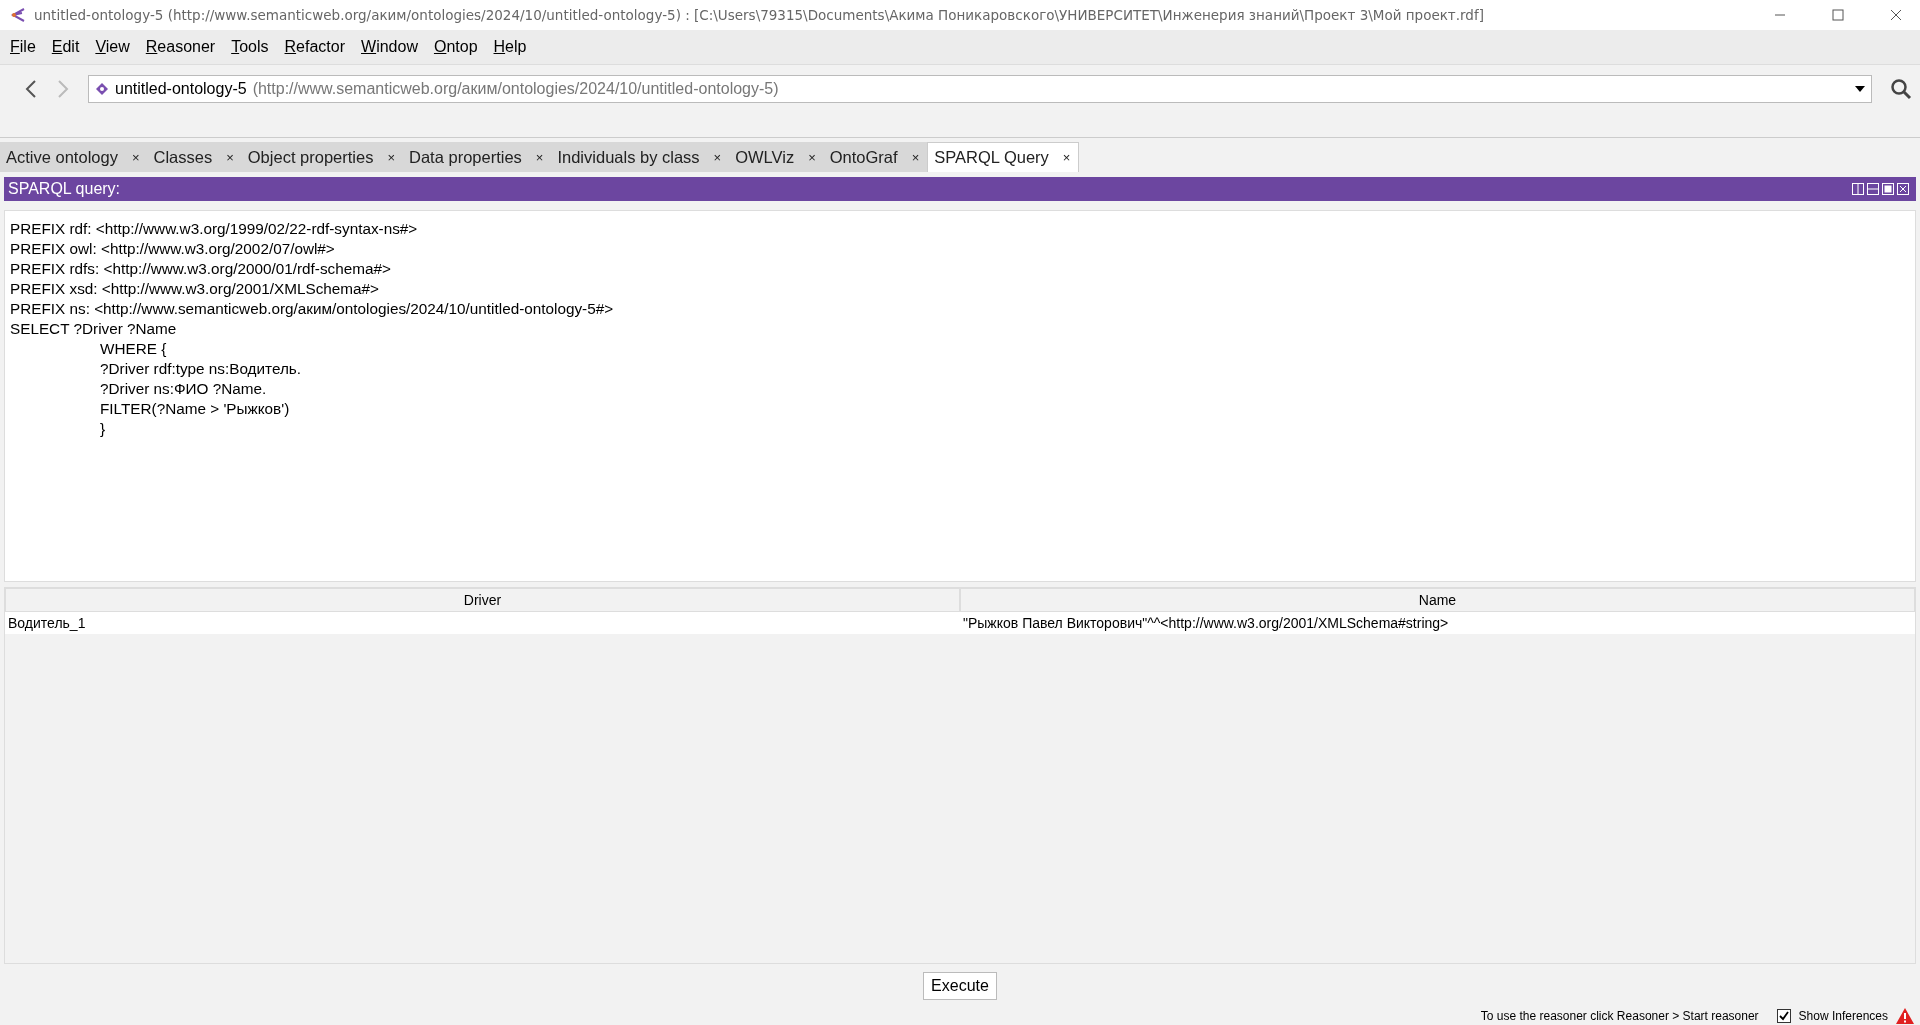 This screenshot has height=1025, width=1920. I want to click on tab: Object properties ×, so click(322, 157).